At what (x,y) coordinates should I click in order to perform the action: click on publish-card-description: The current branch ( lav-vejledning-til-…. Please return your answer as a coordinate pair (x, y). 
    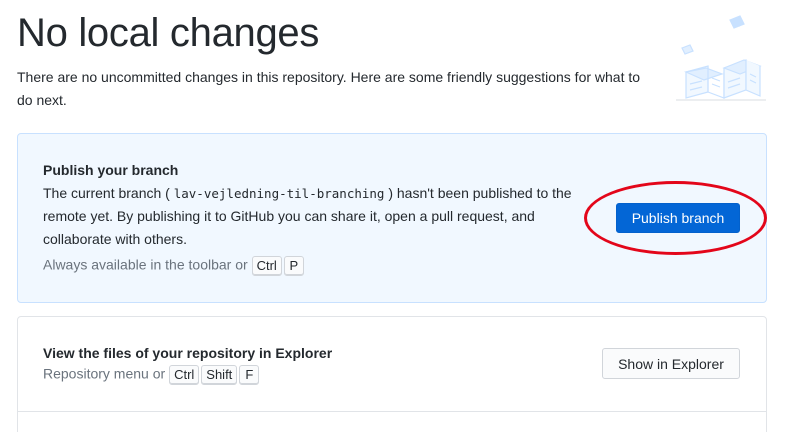
    Looking at the image, I should click on (307, 216).